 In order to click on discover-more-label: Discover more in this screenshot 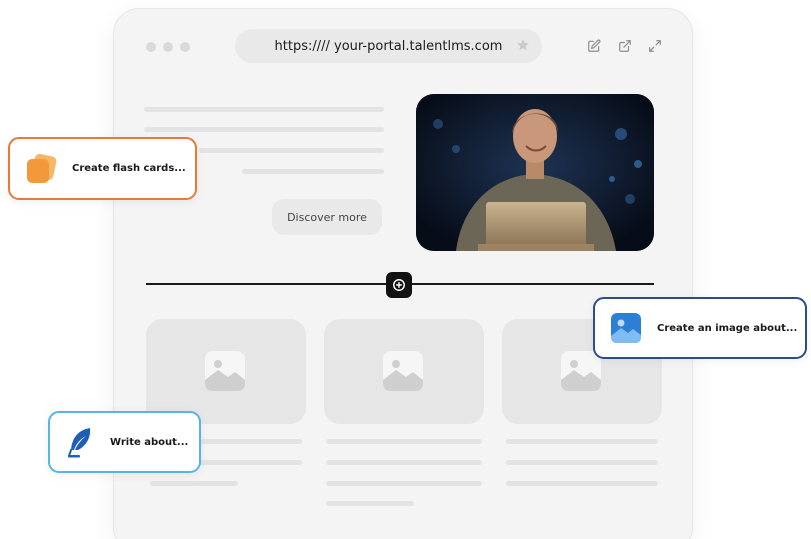, I will do `click(327, 217)`.